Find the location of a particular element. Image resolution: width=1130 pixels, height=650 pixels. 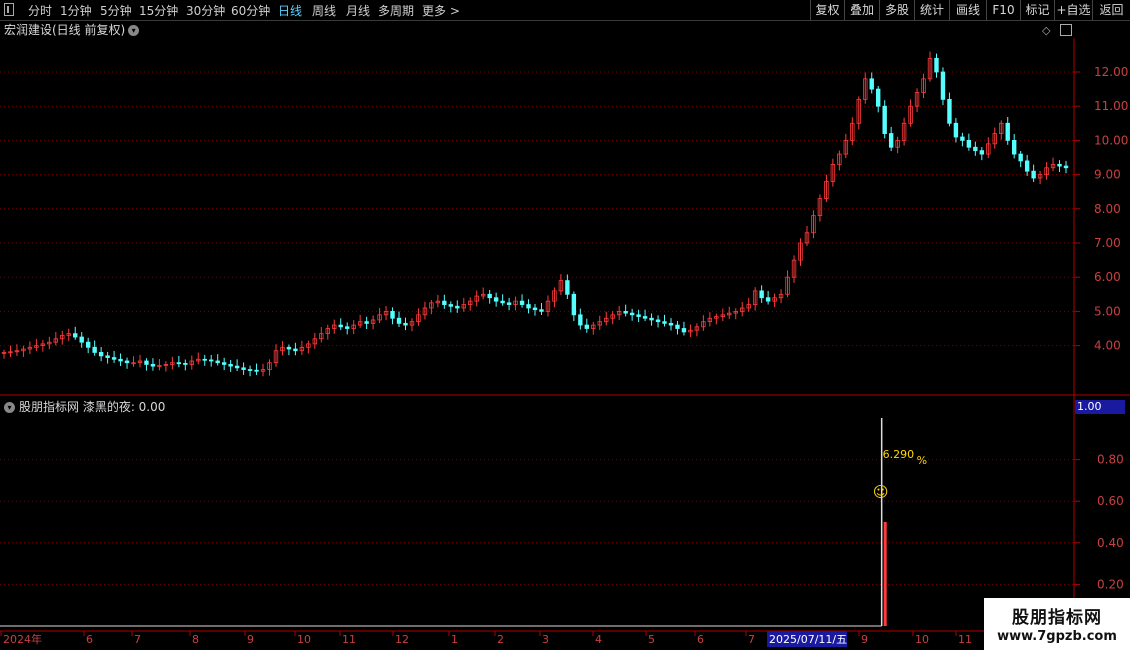

indicator-tick-label: 0.60 is located at coordinates (1110, 501).